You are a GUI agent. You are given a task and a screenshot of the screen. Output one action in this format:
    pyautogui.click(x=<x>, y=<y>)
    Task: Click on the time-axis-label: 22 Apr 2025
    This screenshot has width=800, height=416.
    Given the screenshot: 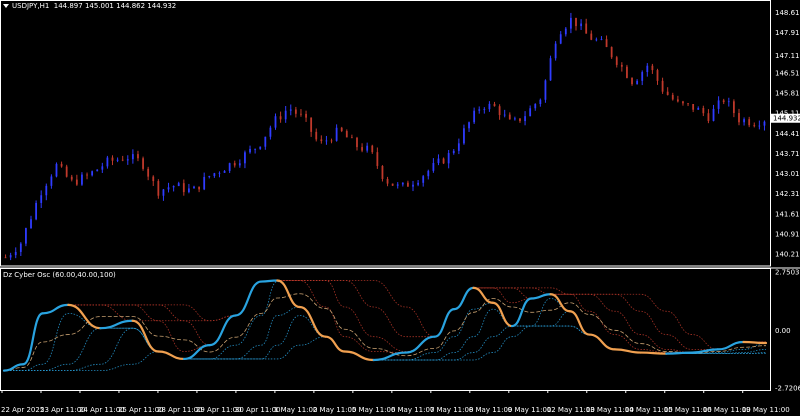 What is the action you would take?
    pyautogui.click(x=22, y=410)
    